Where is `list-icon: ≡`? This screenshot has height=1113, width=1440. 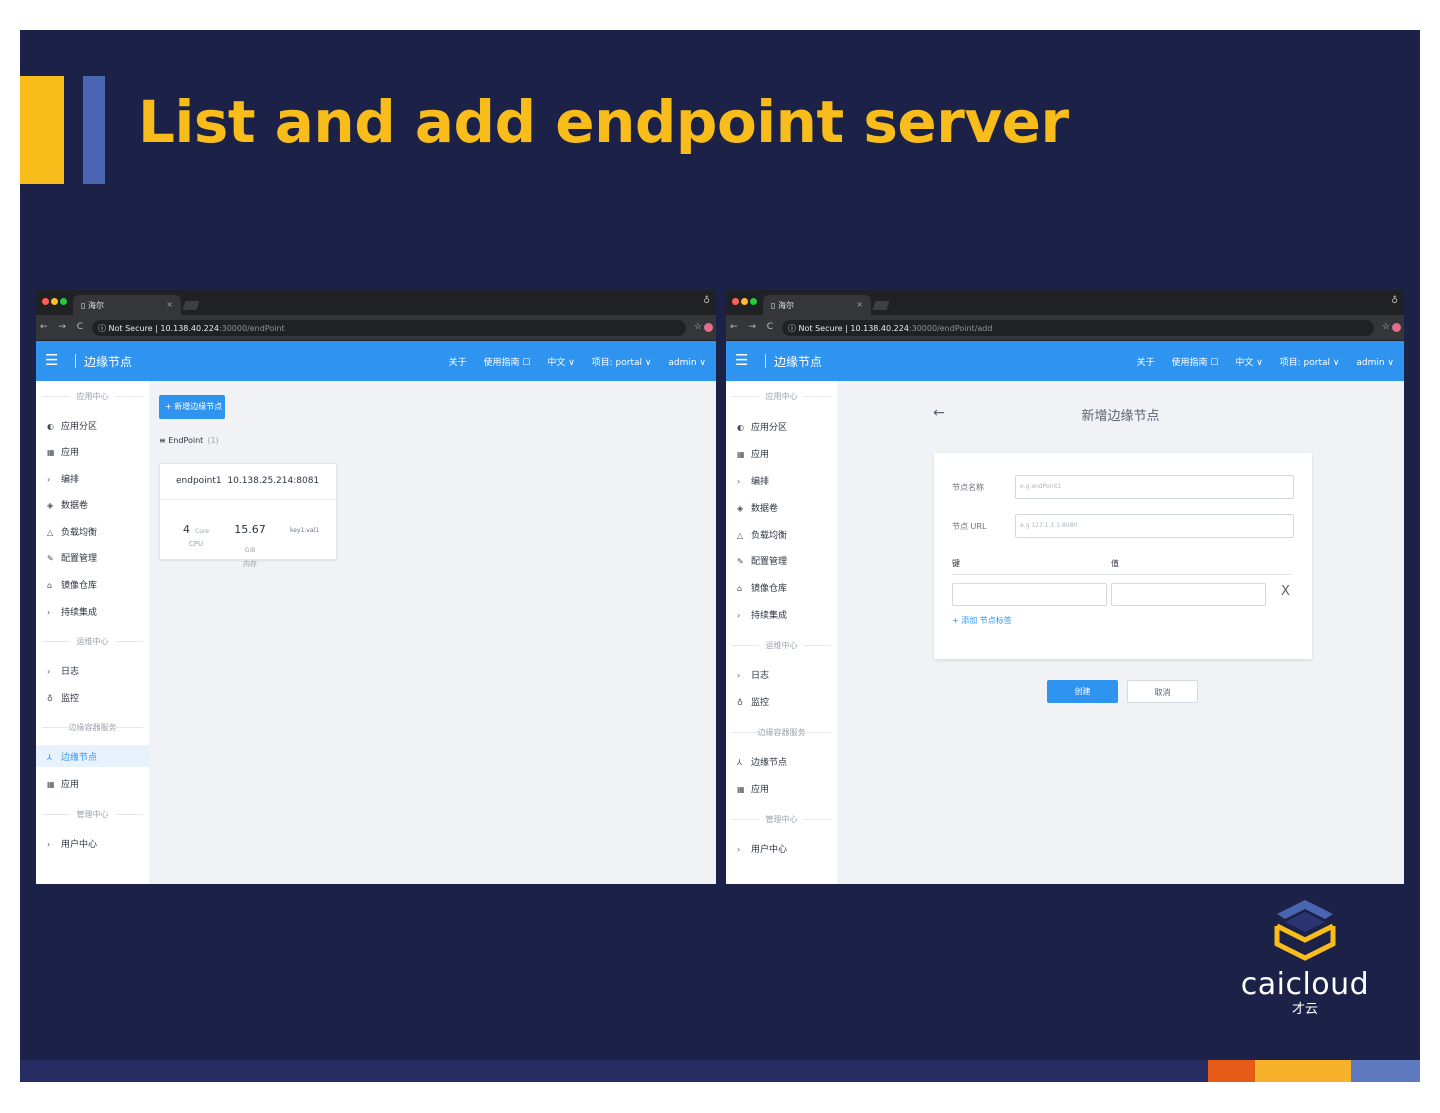
list-icon: ≡ is located at coordinates (162, 440).